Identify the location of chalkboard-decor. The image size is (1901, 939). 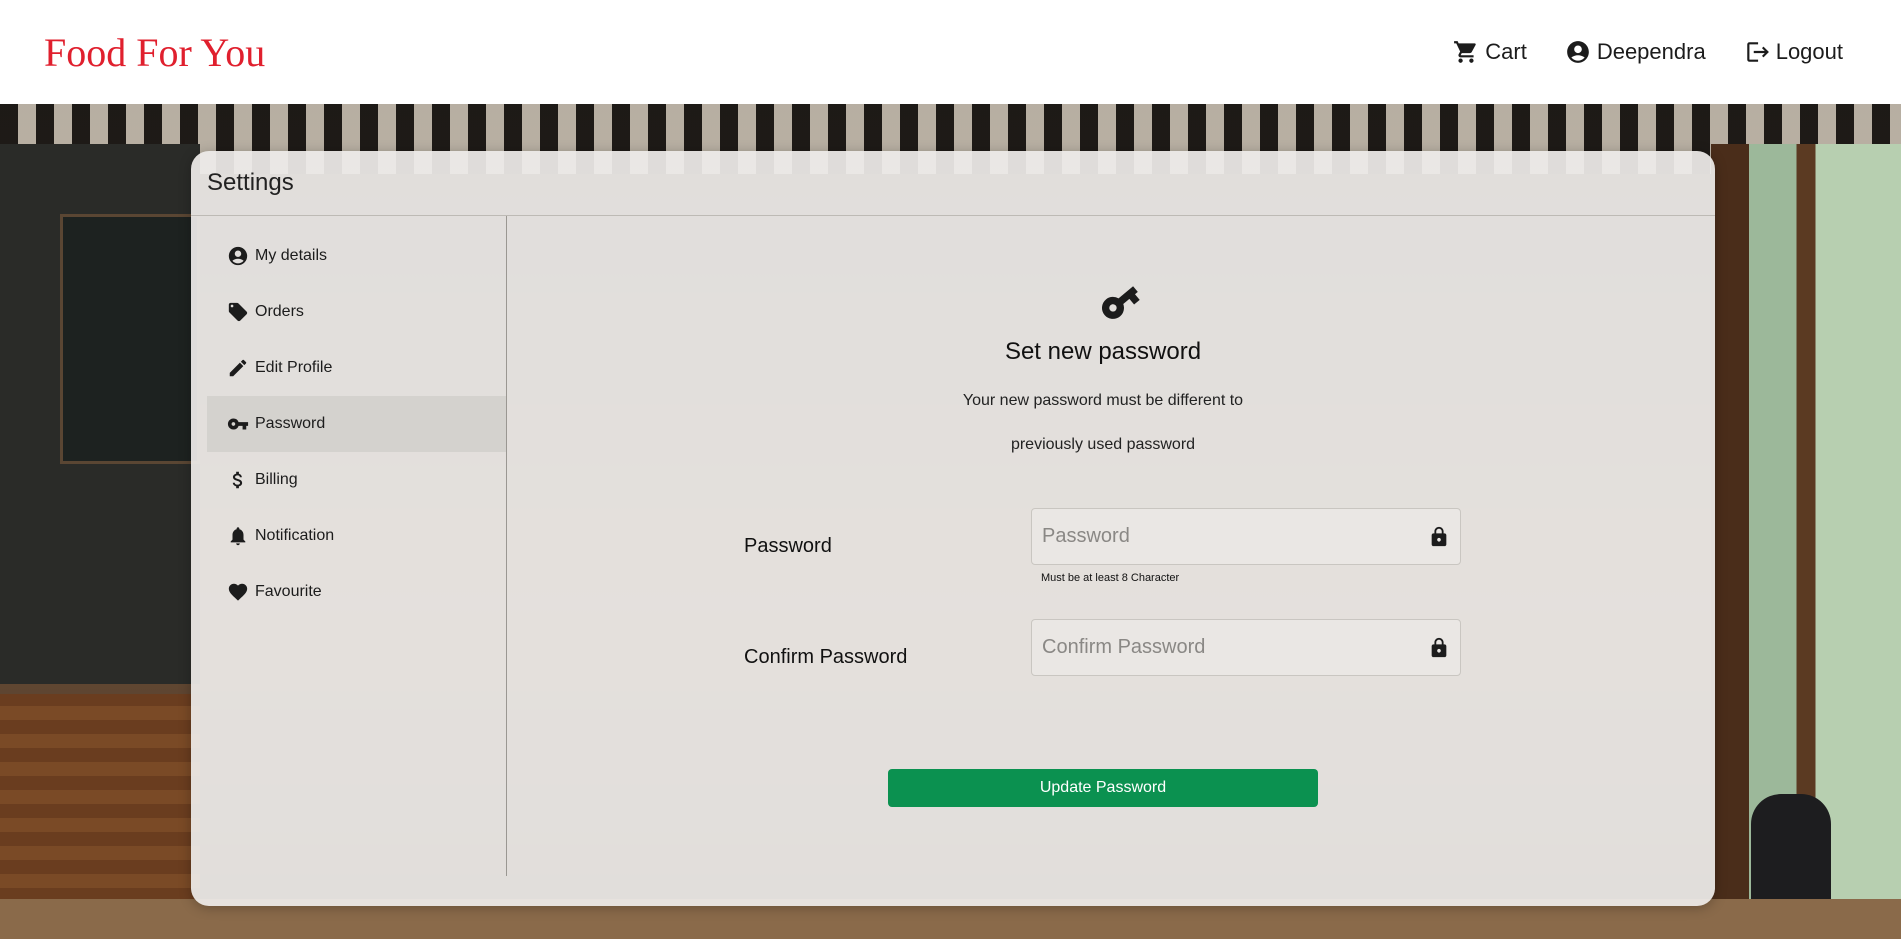
(130, 339).